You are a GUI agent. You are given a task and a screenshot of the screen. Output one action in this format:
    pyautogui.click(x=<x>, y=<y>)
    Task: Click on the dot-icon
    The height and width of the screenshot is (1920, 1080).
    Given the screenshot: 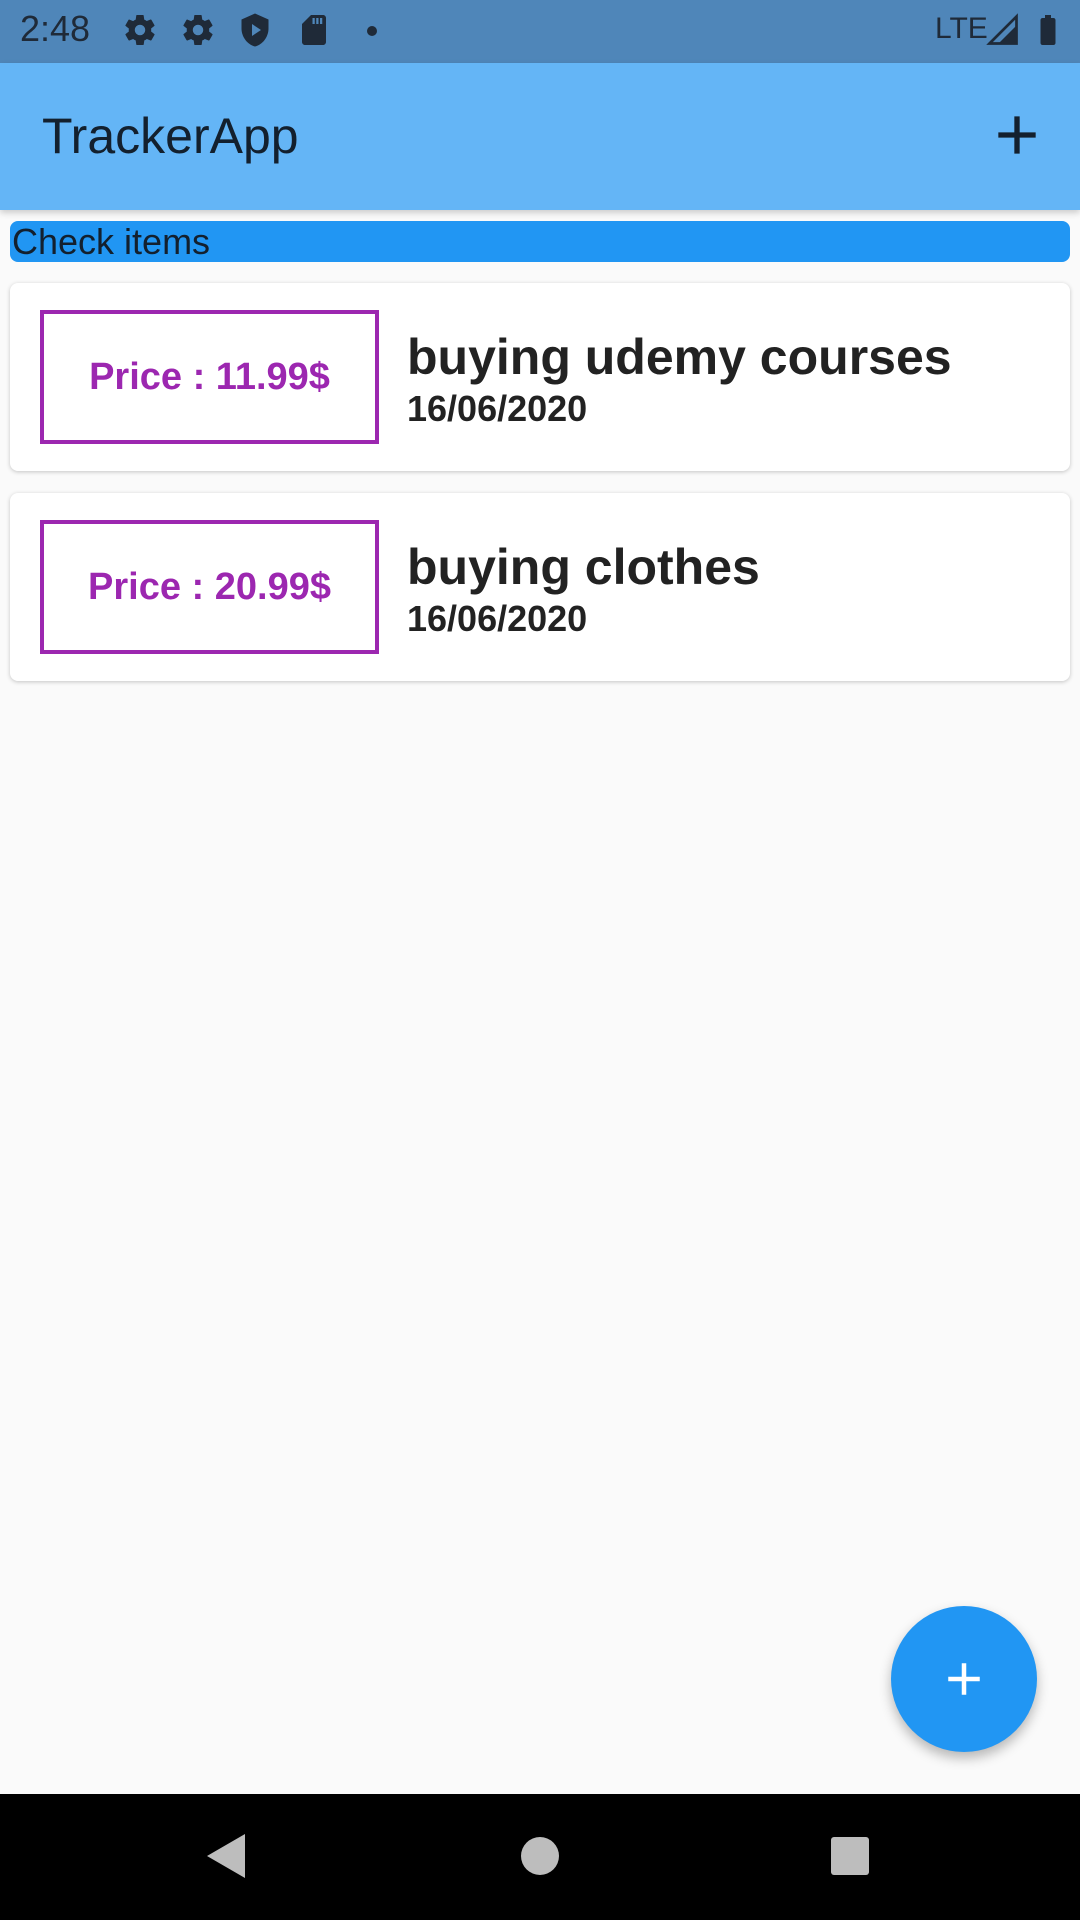 What is the action you would take?
    pyautogui.click(x=372, y=31)
    